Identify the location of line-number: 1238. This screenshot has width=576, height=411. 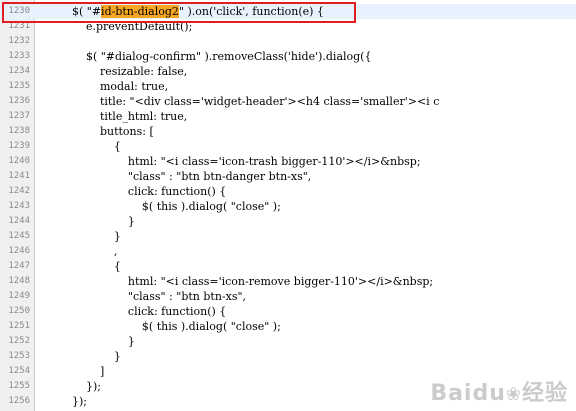
(19, 131).